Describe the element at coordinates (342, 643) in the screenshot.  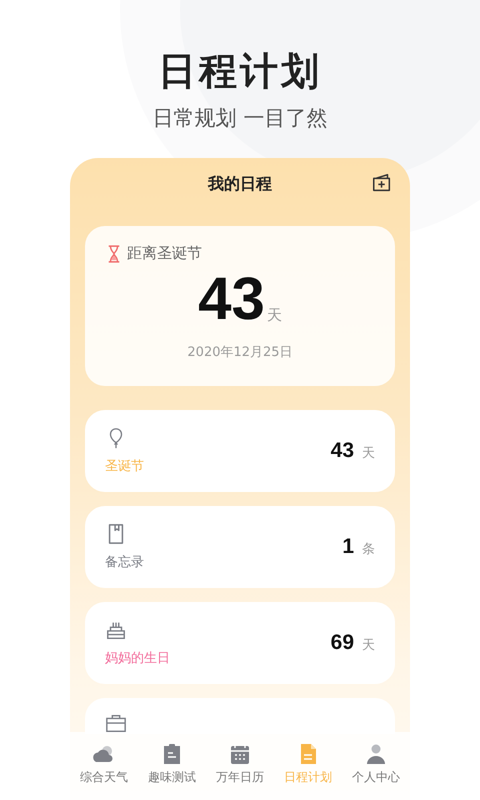
I see `event-count: 69` at that location.